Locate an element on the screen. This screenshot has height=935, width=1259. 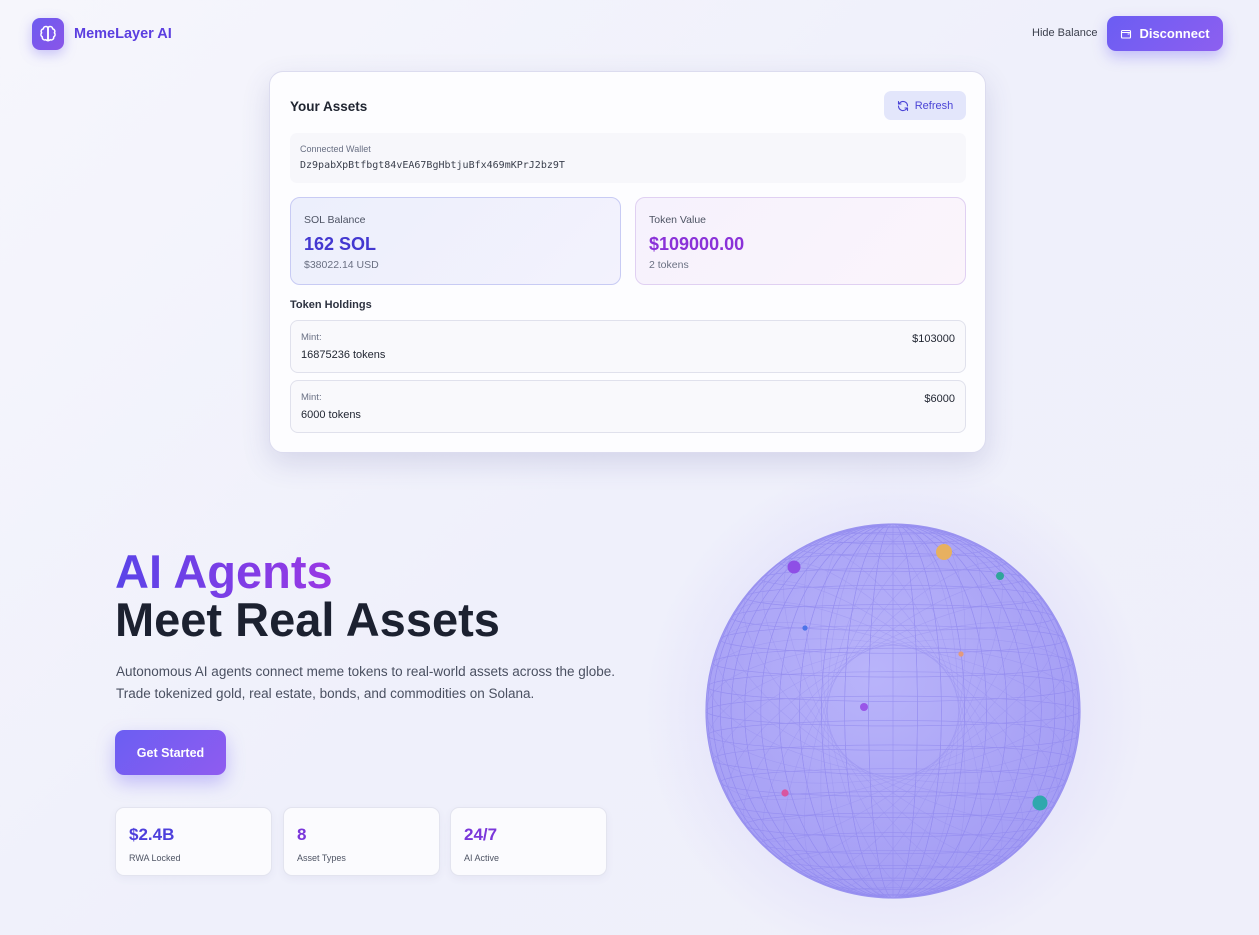
stat-card-ai-active: 24/7 AI Active is located at coordinates (528, 841).